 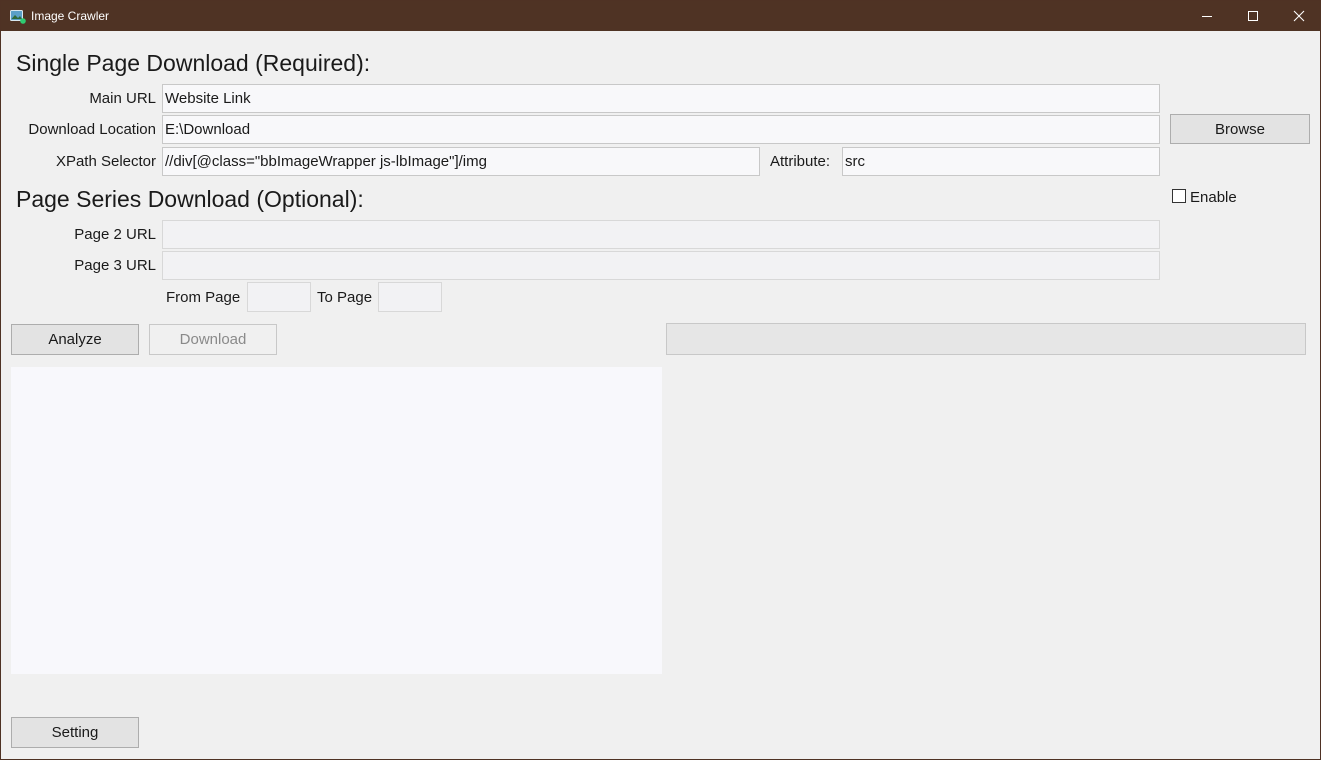 I want to click on minimize-icon, so click(x=1207, y=16).